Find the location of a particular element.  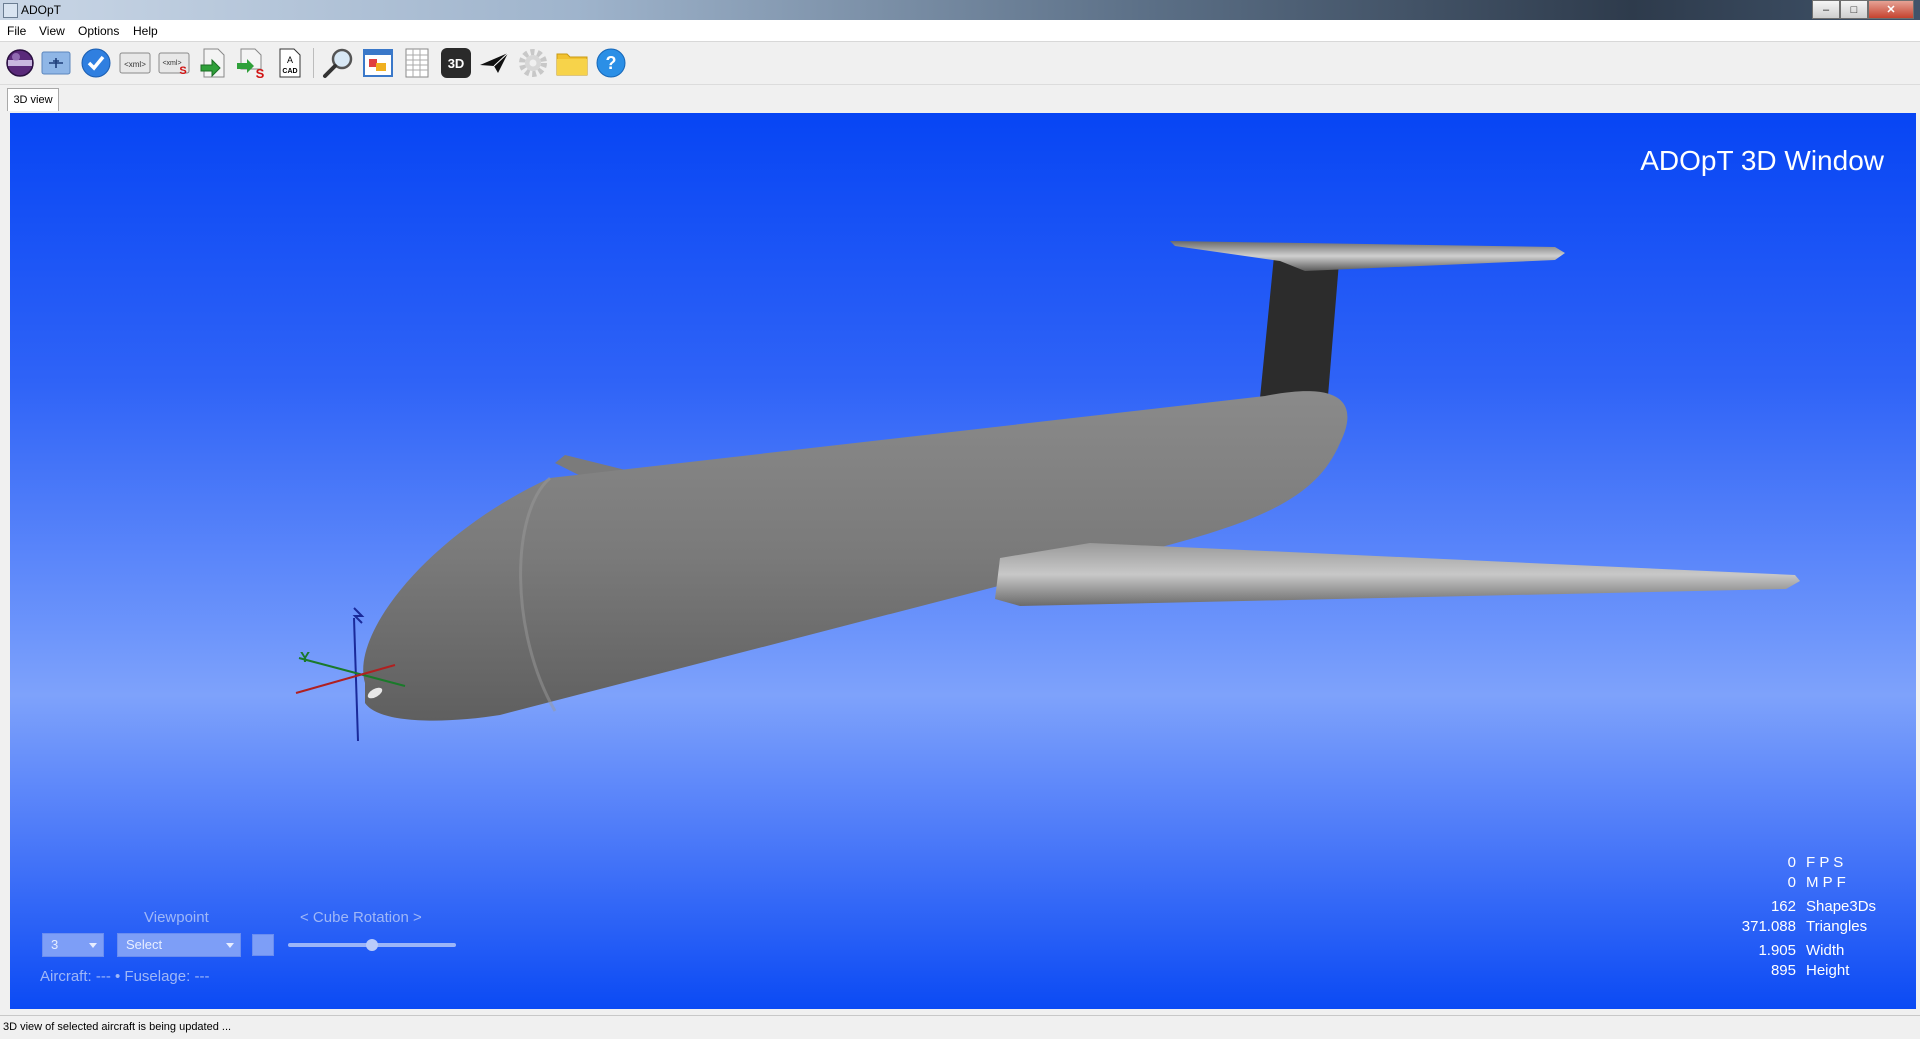

xml-icon-label: <xml> is located at coordinates (135, 64).